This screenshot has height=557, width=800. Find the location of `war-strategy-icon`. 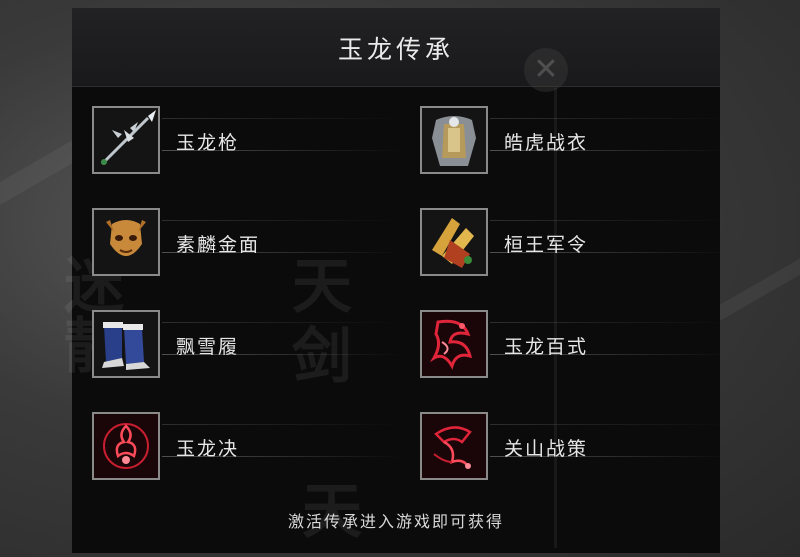

war-strategy-icon is located at coordinates (454, 446).